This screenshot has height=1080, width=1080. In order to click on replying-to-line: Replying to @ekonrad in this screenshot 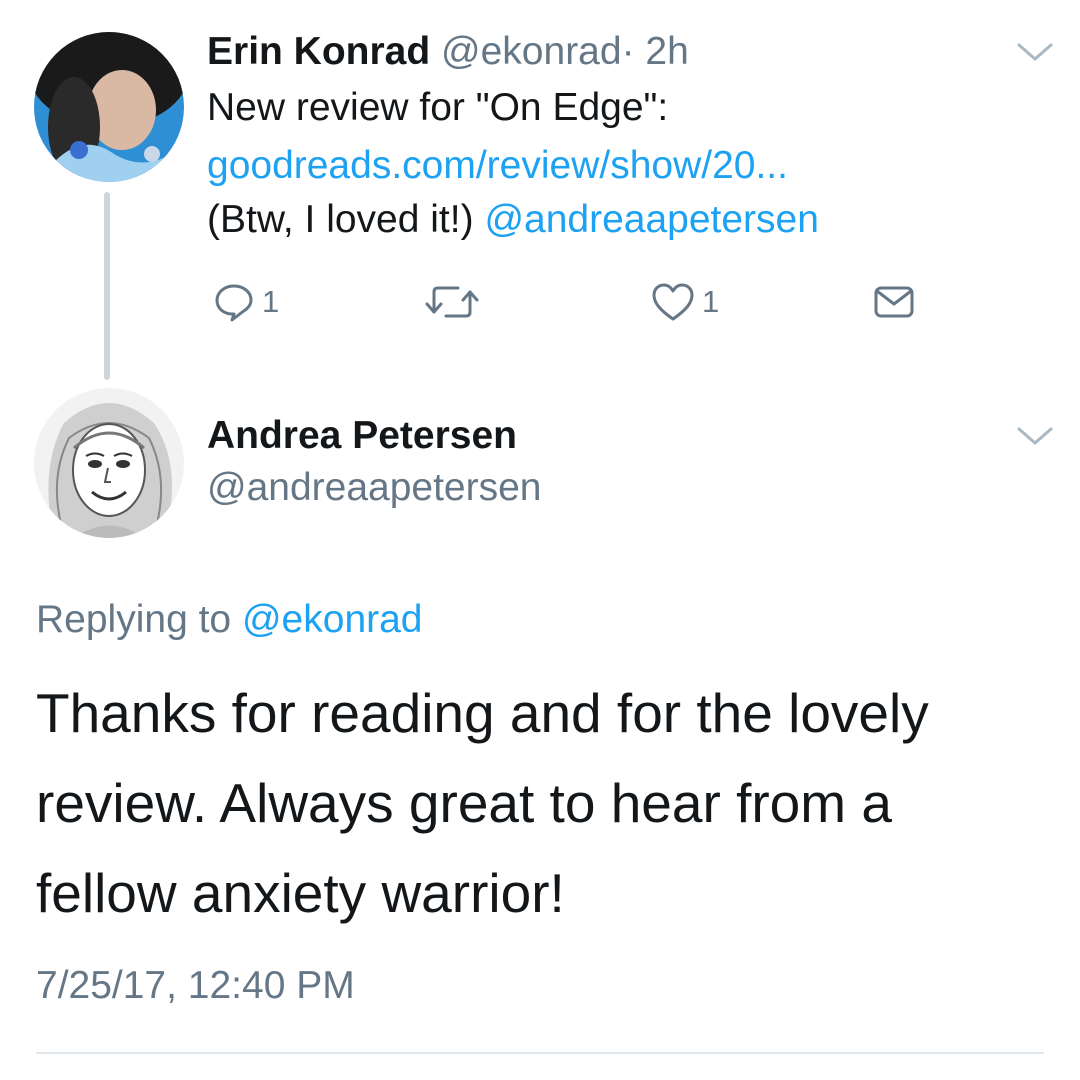, I will do `click(229, 620)`.